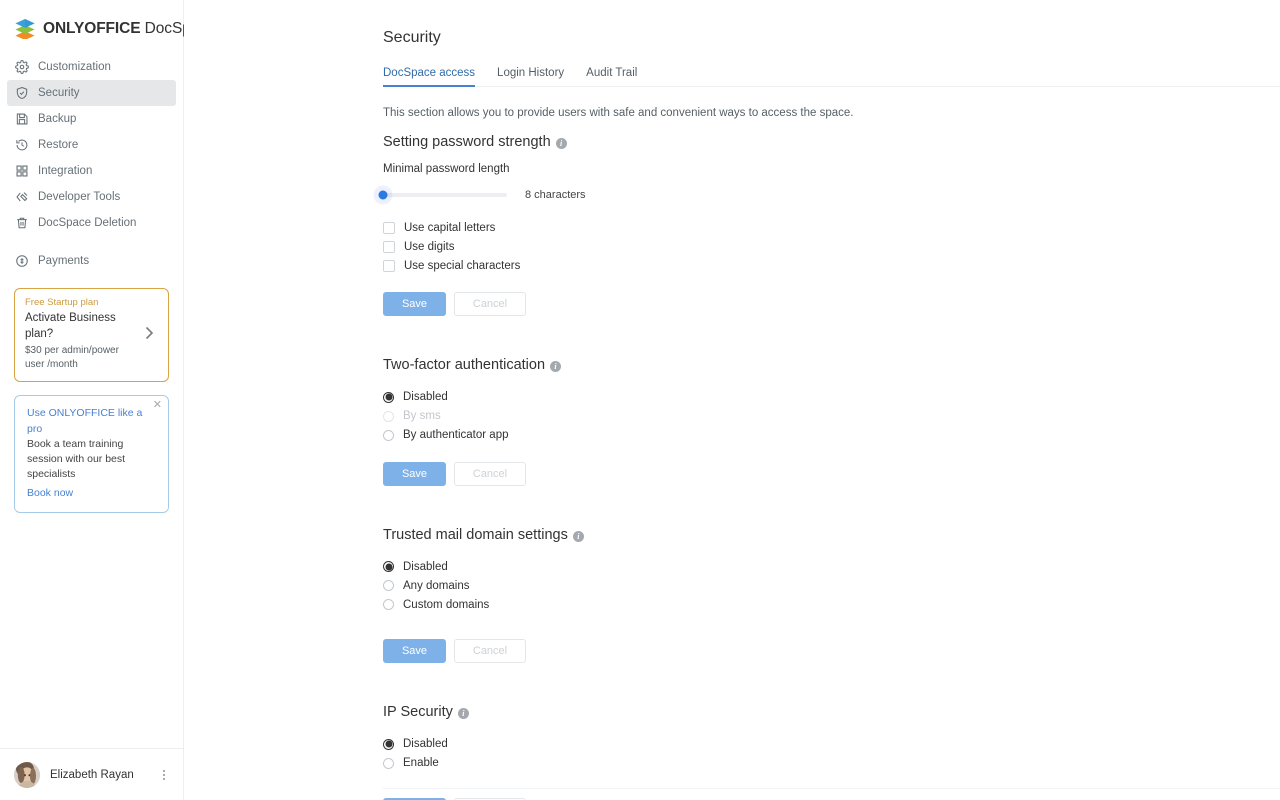 This screenshot has height=800, width=1280. What do you see at coordinates (436, 585) in the screenshot?
I see `radio-label: Any domains` at bounding box center [436, 585].